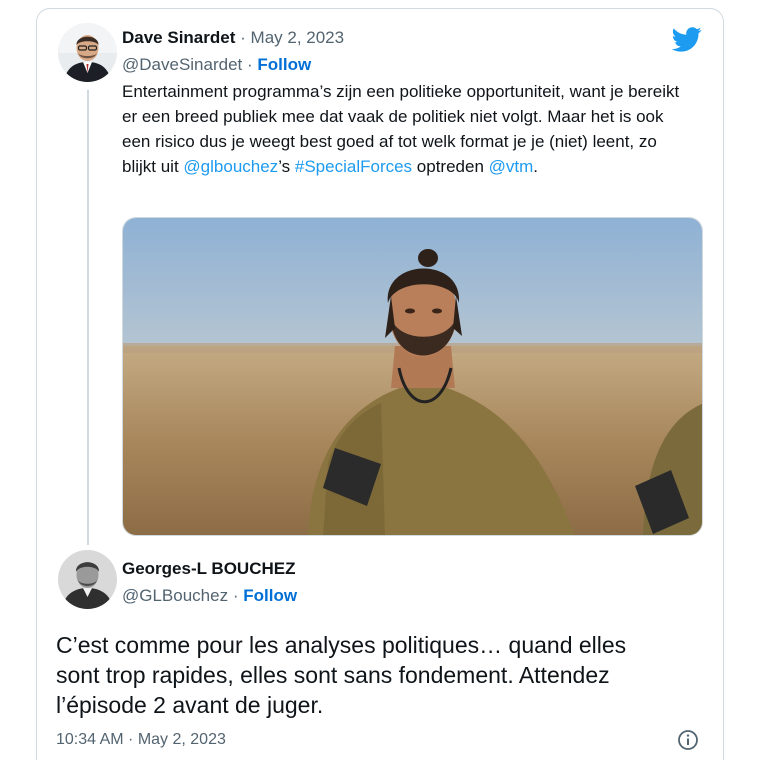 The width and height of the screenshot is (775, 760). I want to click on hashtag-link-specialforces: #SpecialForces, so click(353, 166).